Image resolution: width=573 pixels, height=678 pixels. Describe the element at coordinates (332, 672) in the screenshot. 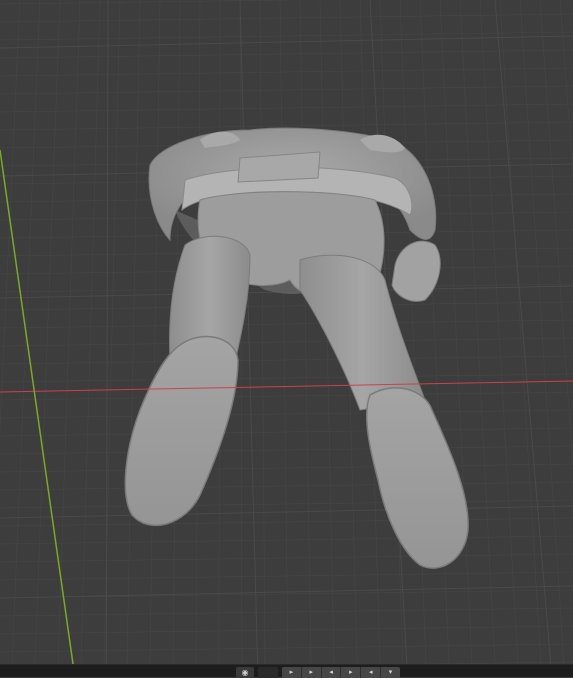

I see `move-icon: ◂` at that location.